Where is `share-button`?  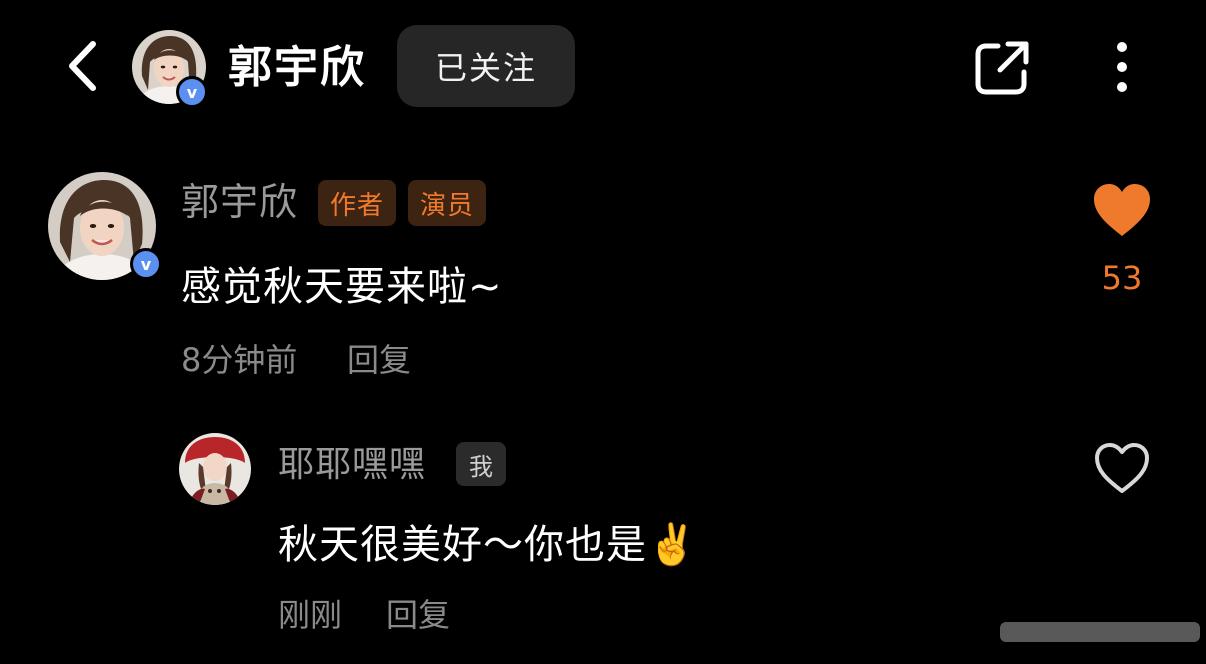 share-button is located at coordinates (1002, 68).